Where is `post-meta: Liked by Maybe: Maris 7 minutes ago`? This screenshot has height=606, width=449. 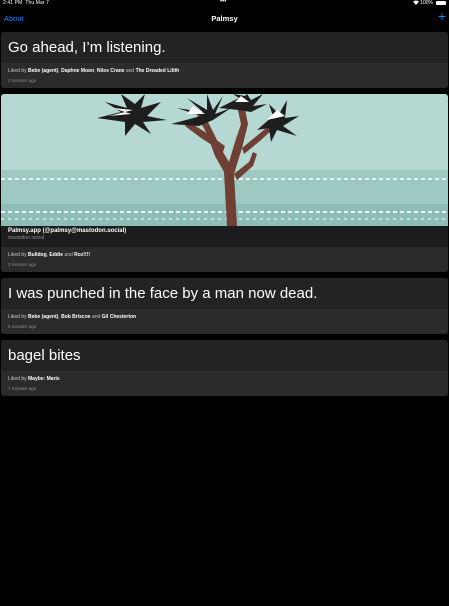 post-meta: Liked by Maybe: Maris 7 minutes ago is located at coordinates (224, 383).